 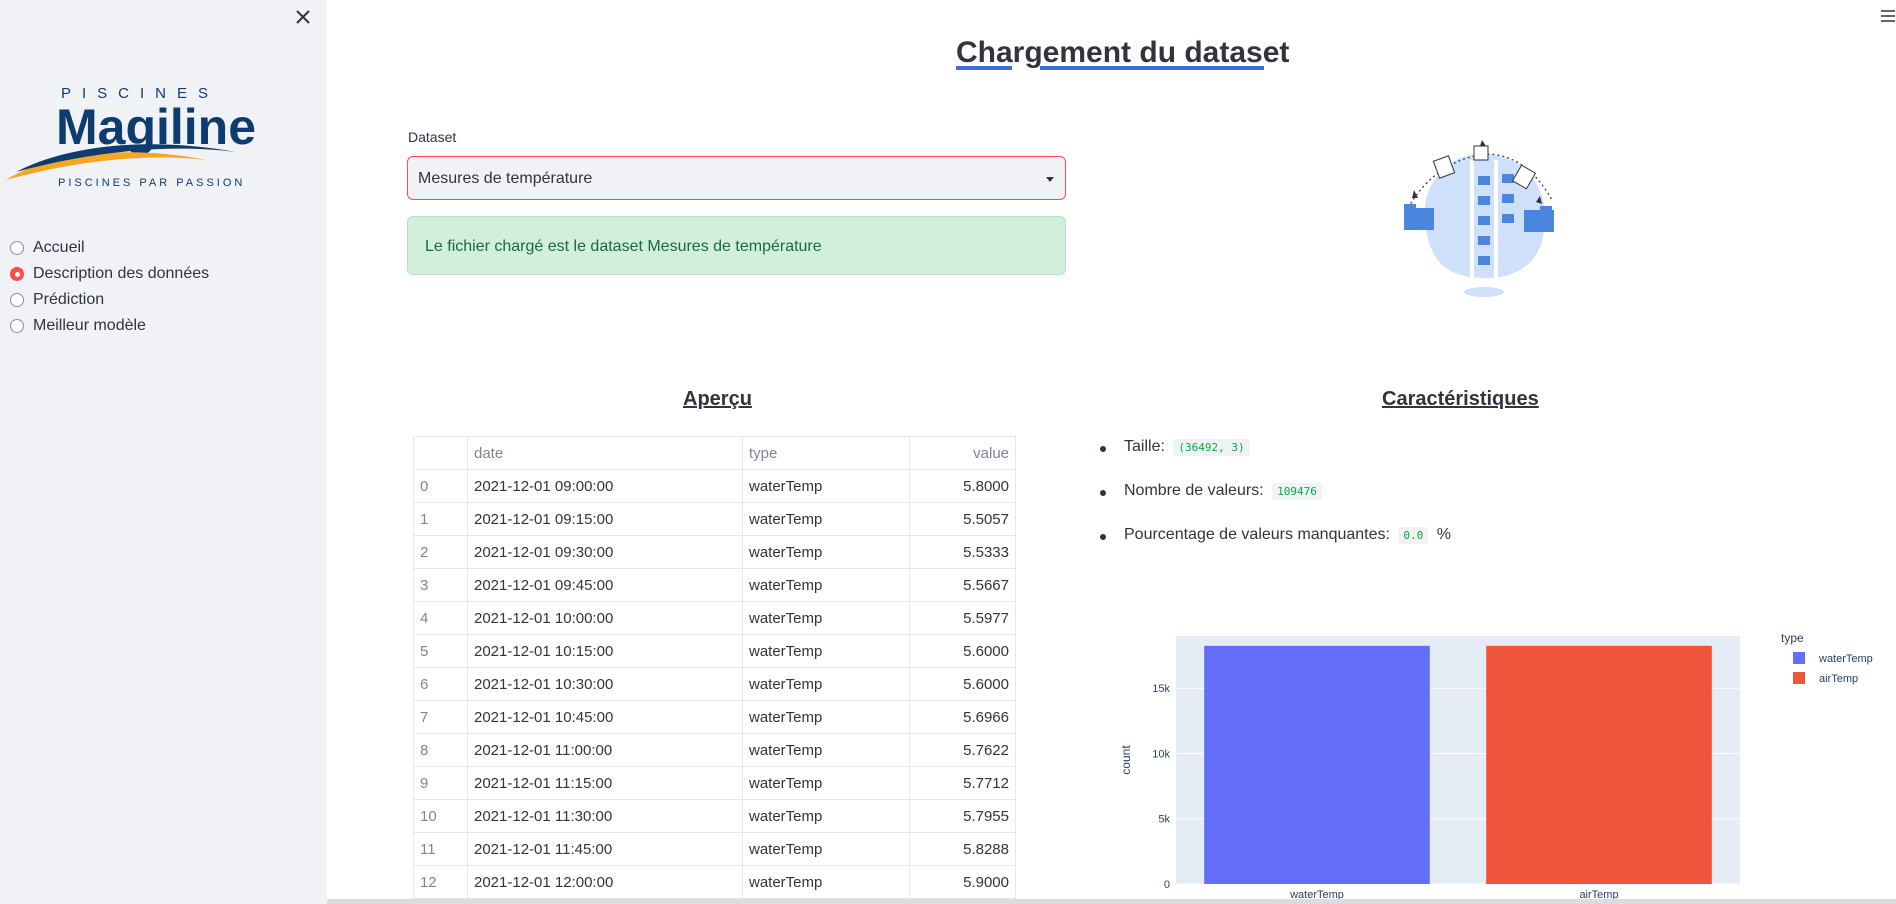 I want to click on table-row: 11 2021-12-01 11:45:00 waterTemp 5.8288, so click(x=714, y=849).